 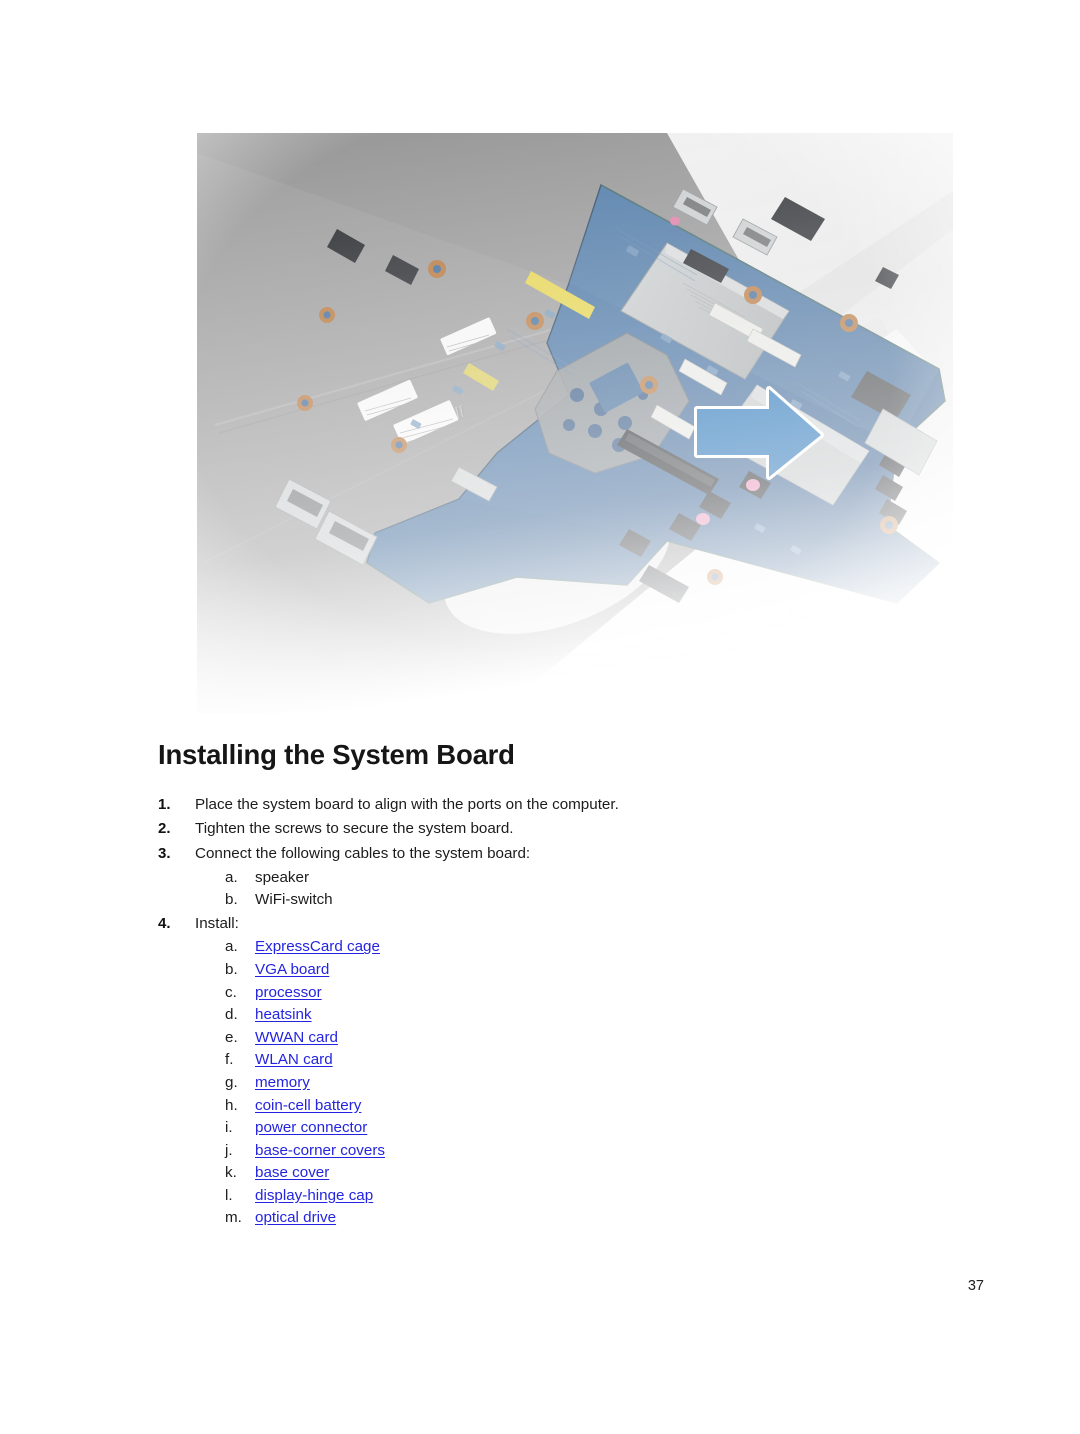 I want to click on substep-marker: f., so click(x=229, y=1060).